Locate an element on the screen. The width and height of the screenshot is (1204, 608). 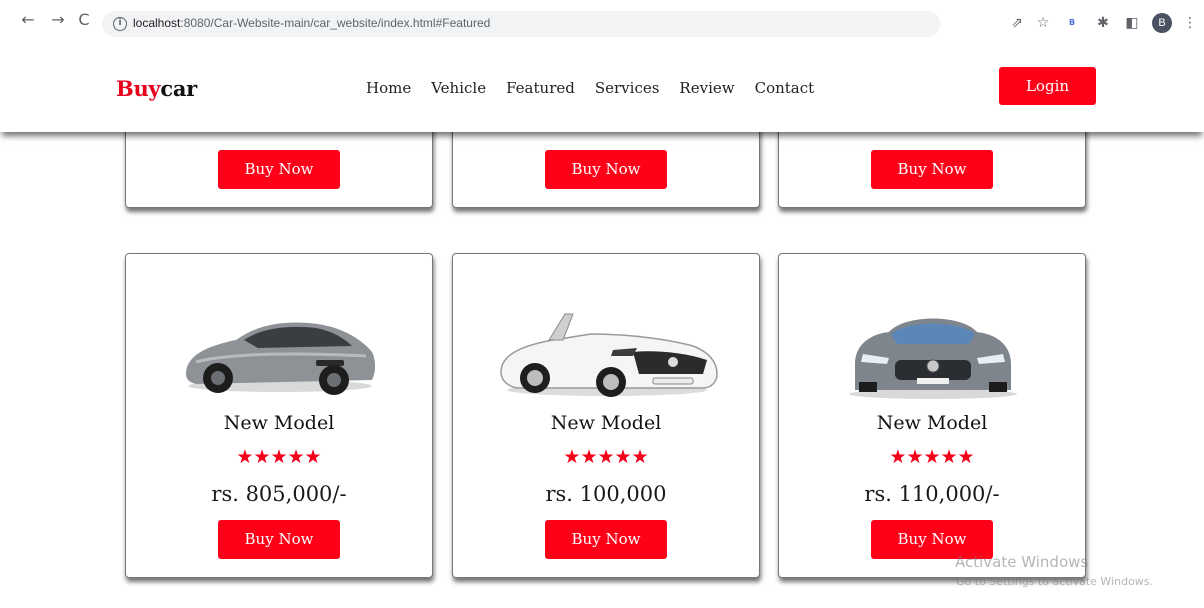
back-icon: ← is located at coordinates (28, 20).